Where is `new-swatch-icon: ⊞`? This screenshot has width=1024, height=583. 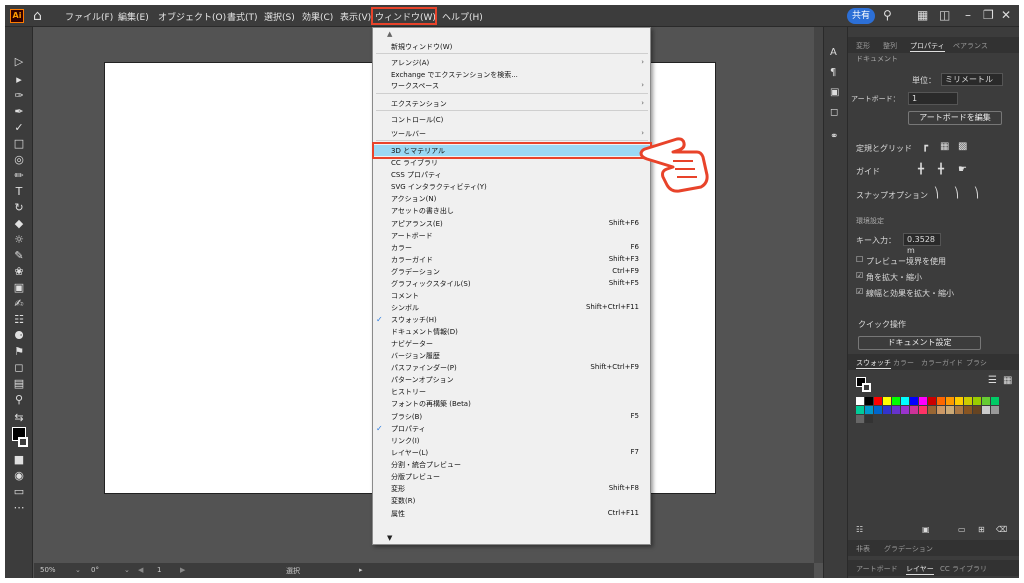
new-swatch-icon: ⊞ is located at coordinates (981, 529).